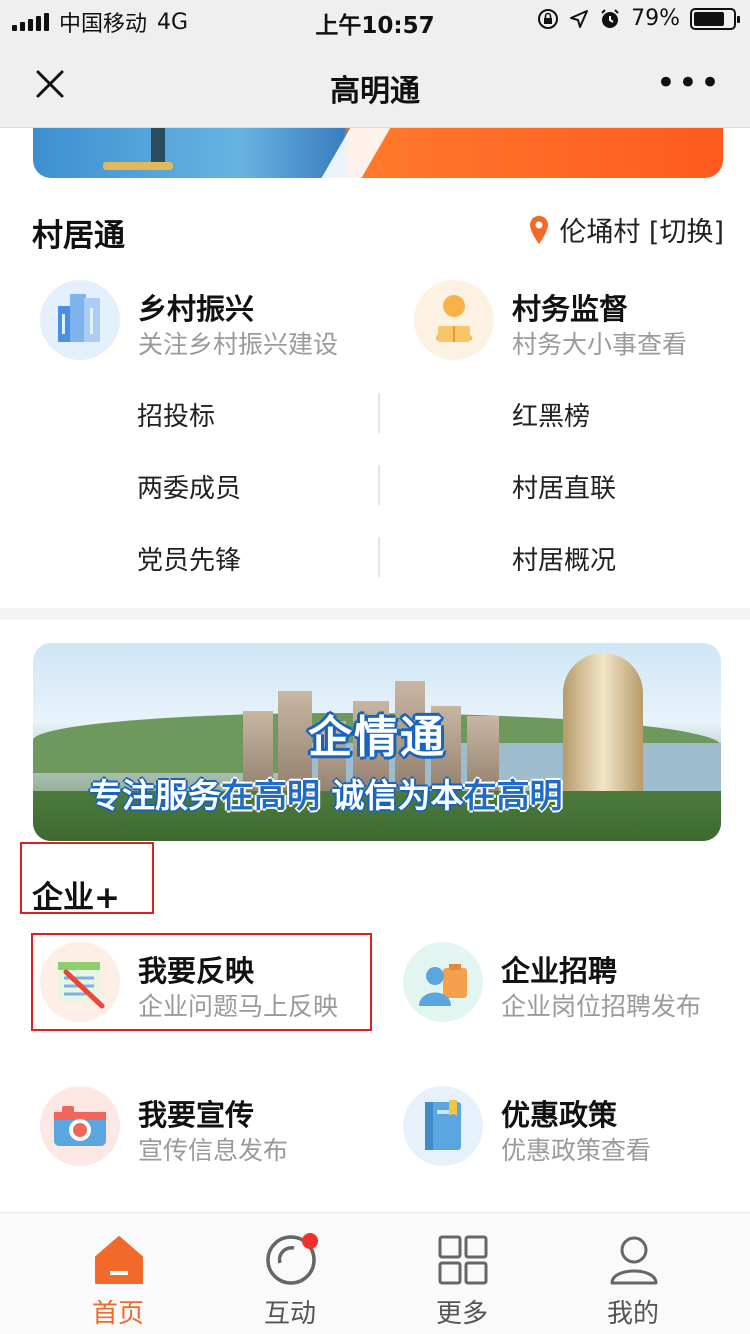  What do you see at coordinates (196, 971) in the screenshot?
I see `feature-name: 我要反映` at bounding box center [196, 971].